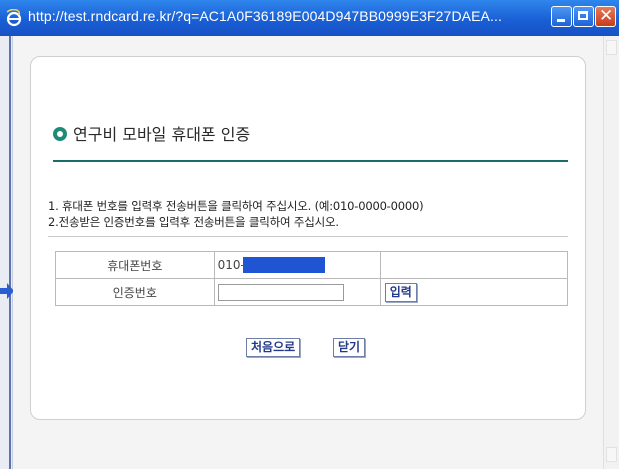 The width and height of the screenshot is (619, 469). What do you see at coordinates (6, 252) in the screenshot?
I see `left-window-frame` at bounding box center [6, 252].